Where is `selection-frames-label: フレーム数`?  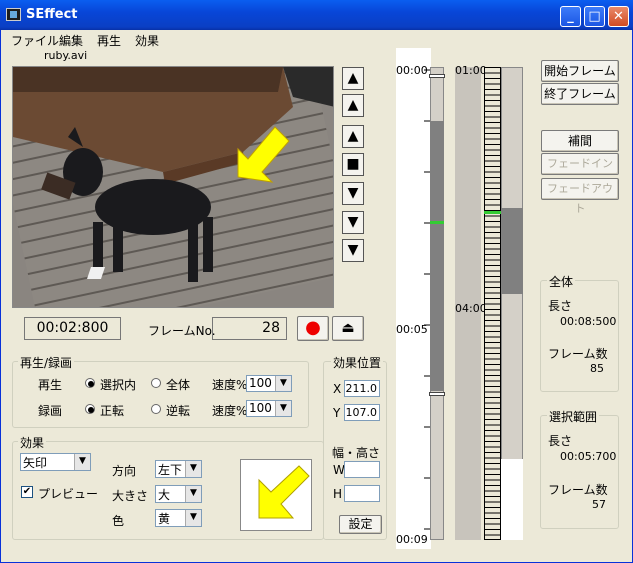 selection-frames-label: フレーム数 is located at coordinates (578, 490).